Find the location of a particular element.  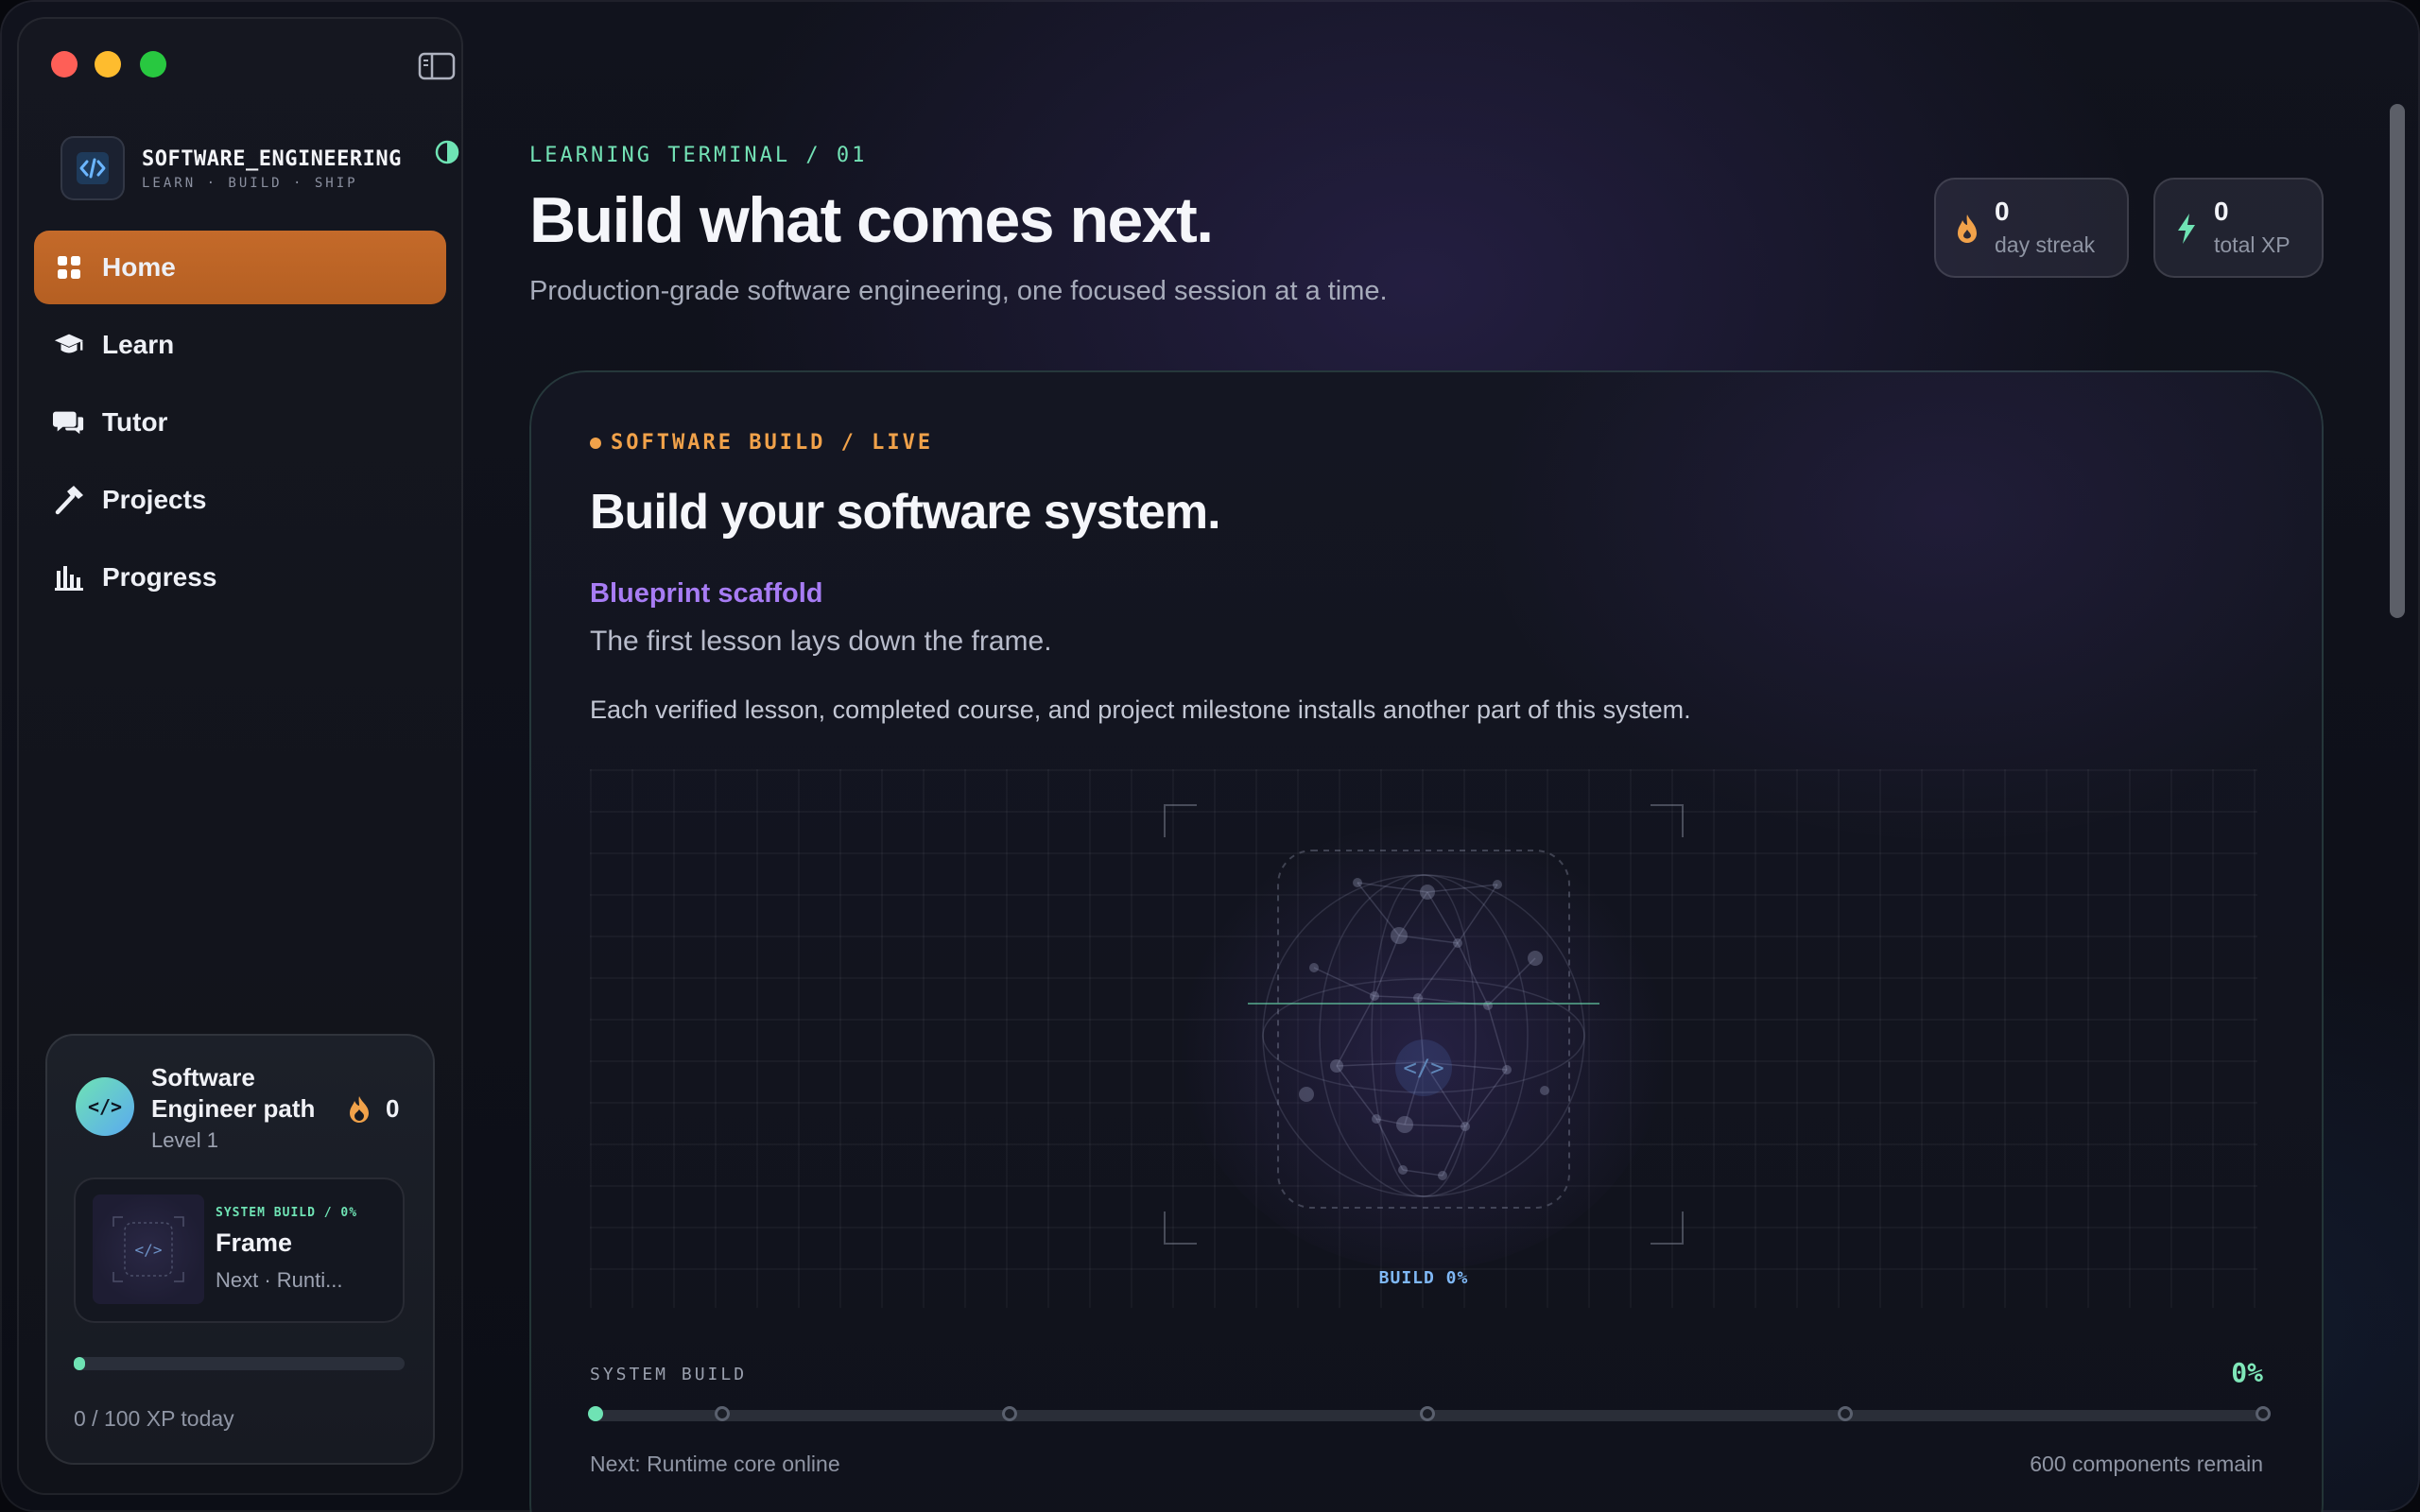

learning-path-card: </> Software Engineer path Level 1 0 </> is located at coordinates (240, 1249).